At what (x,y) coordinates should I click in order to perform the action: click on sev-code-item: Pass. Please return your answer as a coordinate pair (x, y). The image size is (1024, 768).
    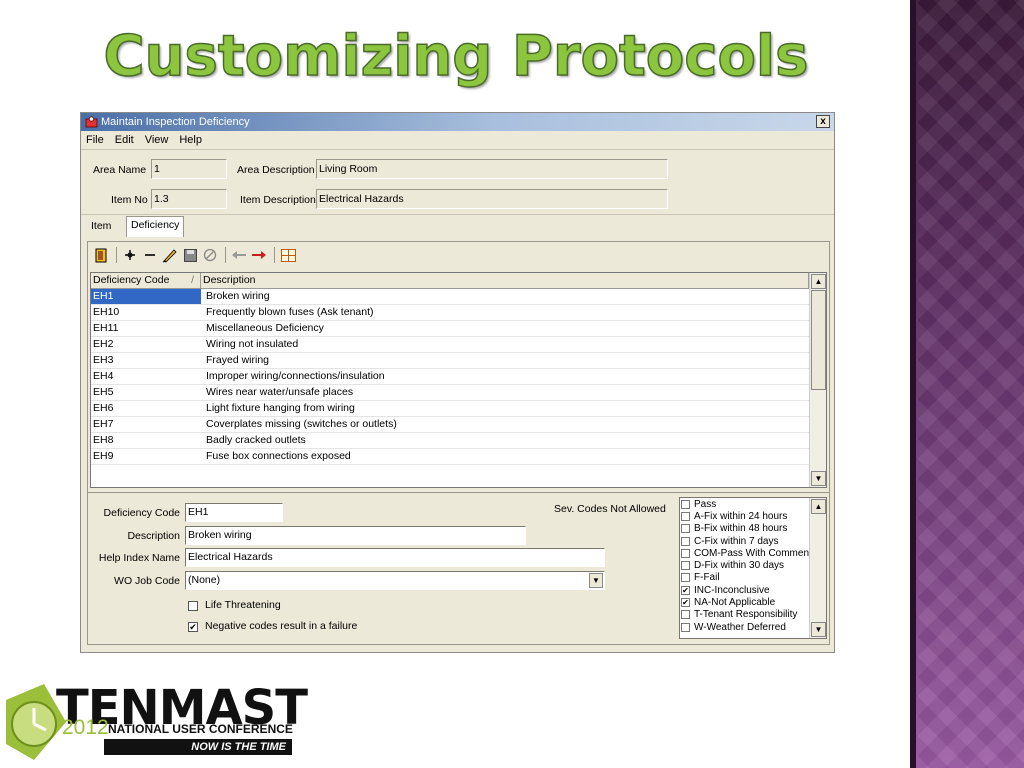
    Looking at the image, I should click on (753, 504).